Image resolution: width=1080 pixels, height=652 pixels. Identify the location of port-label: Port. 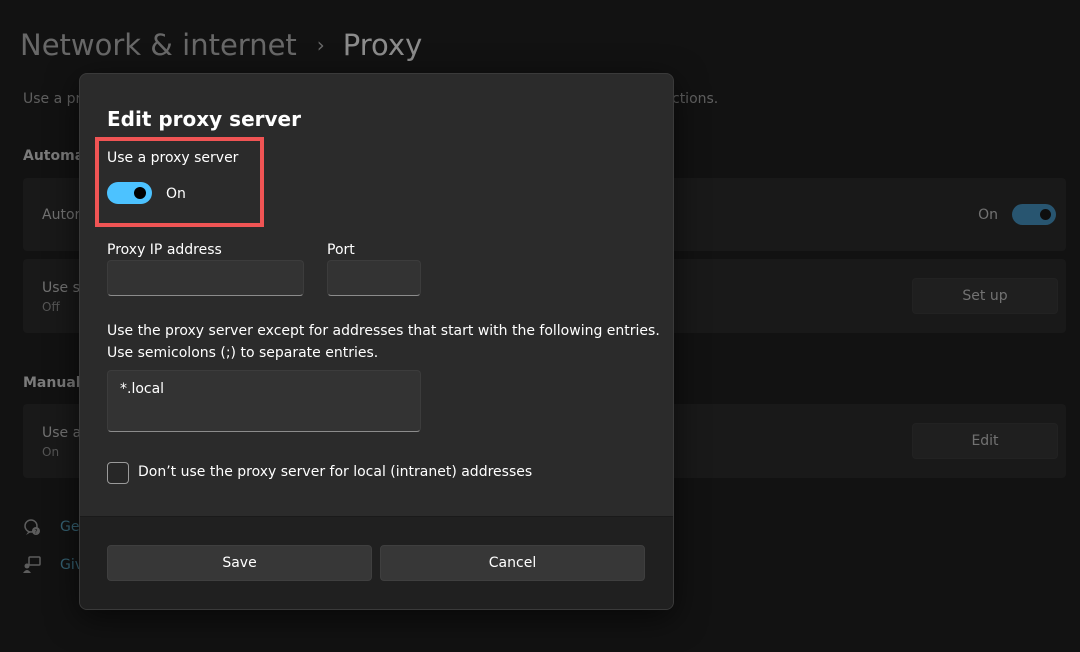
(341, 250).